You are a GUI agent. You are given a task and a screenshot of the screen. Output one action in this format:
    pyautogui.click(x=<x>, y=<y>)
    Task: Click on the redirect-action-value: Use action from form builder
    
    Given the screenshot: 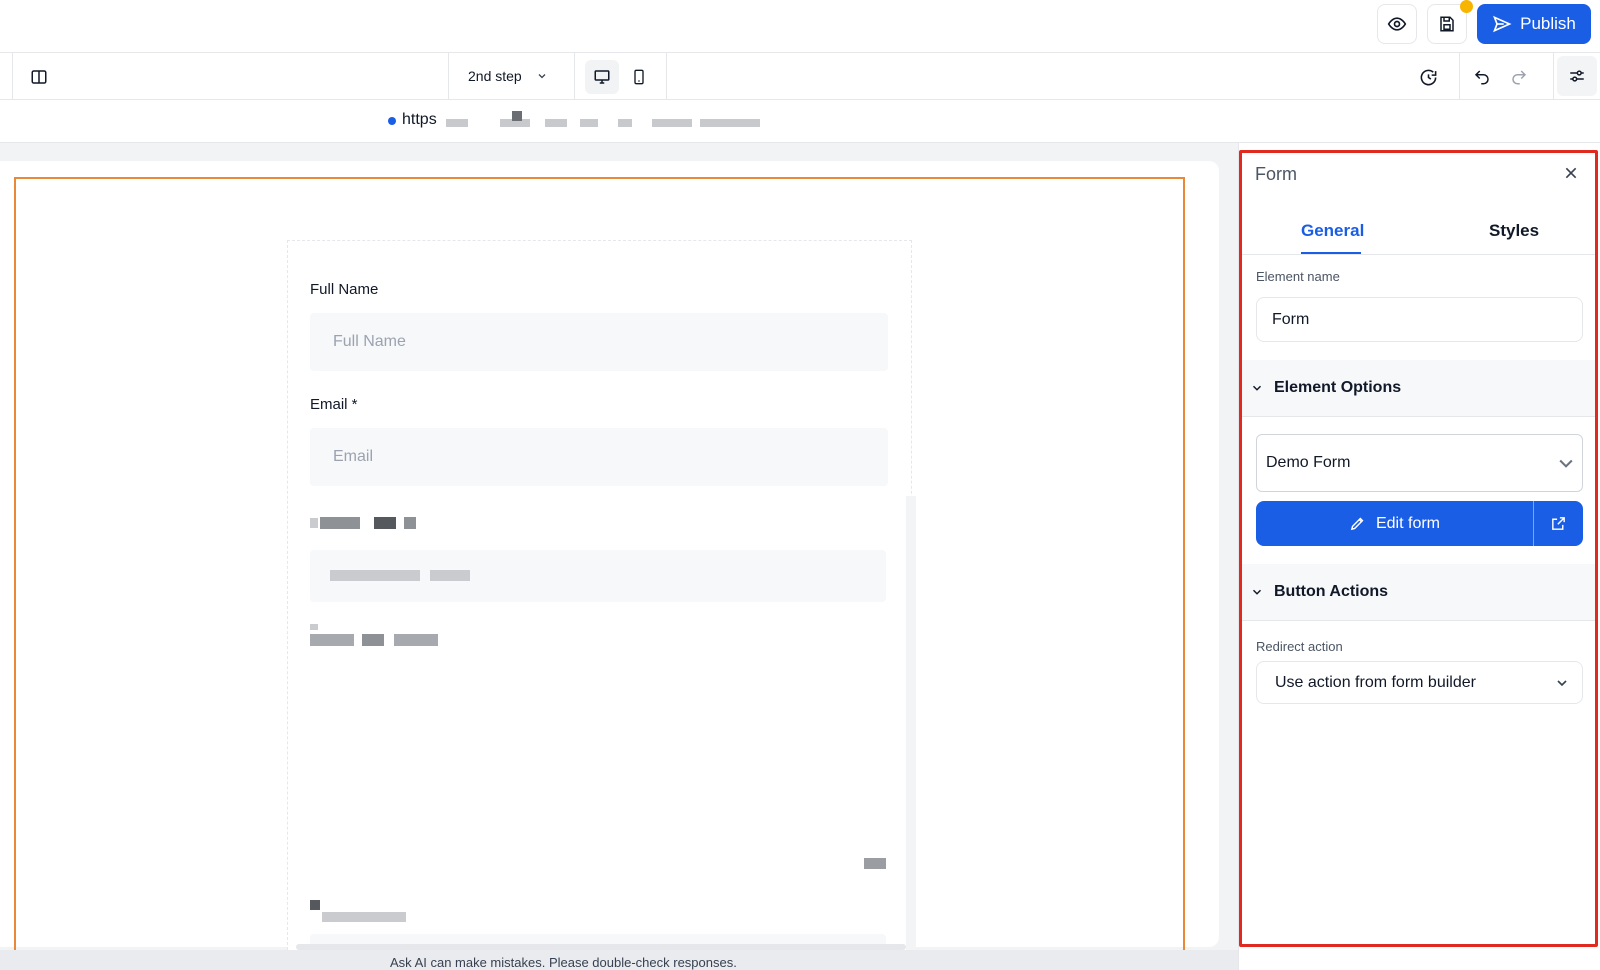 What is the action you would take?
    pyautogui.click(x=1375, y=682)
    